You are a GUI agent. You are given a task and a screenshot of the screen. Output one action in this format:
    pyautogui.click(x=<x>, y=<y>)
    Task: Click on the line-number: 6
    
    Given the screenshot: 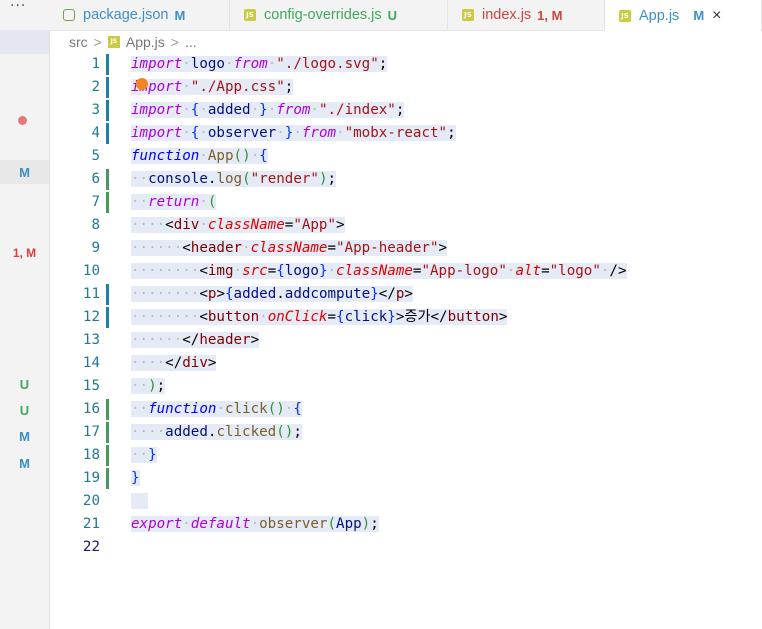 What is the action you would take?
    pyautogui.click(x=95, y=179)
    